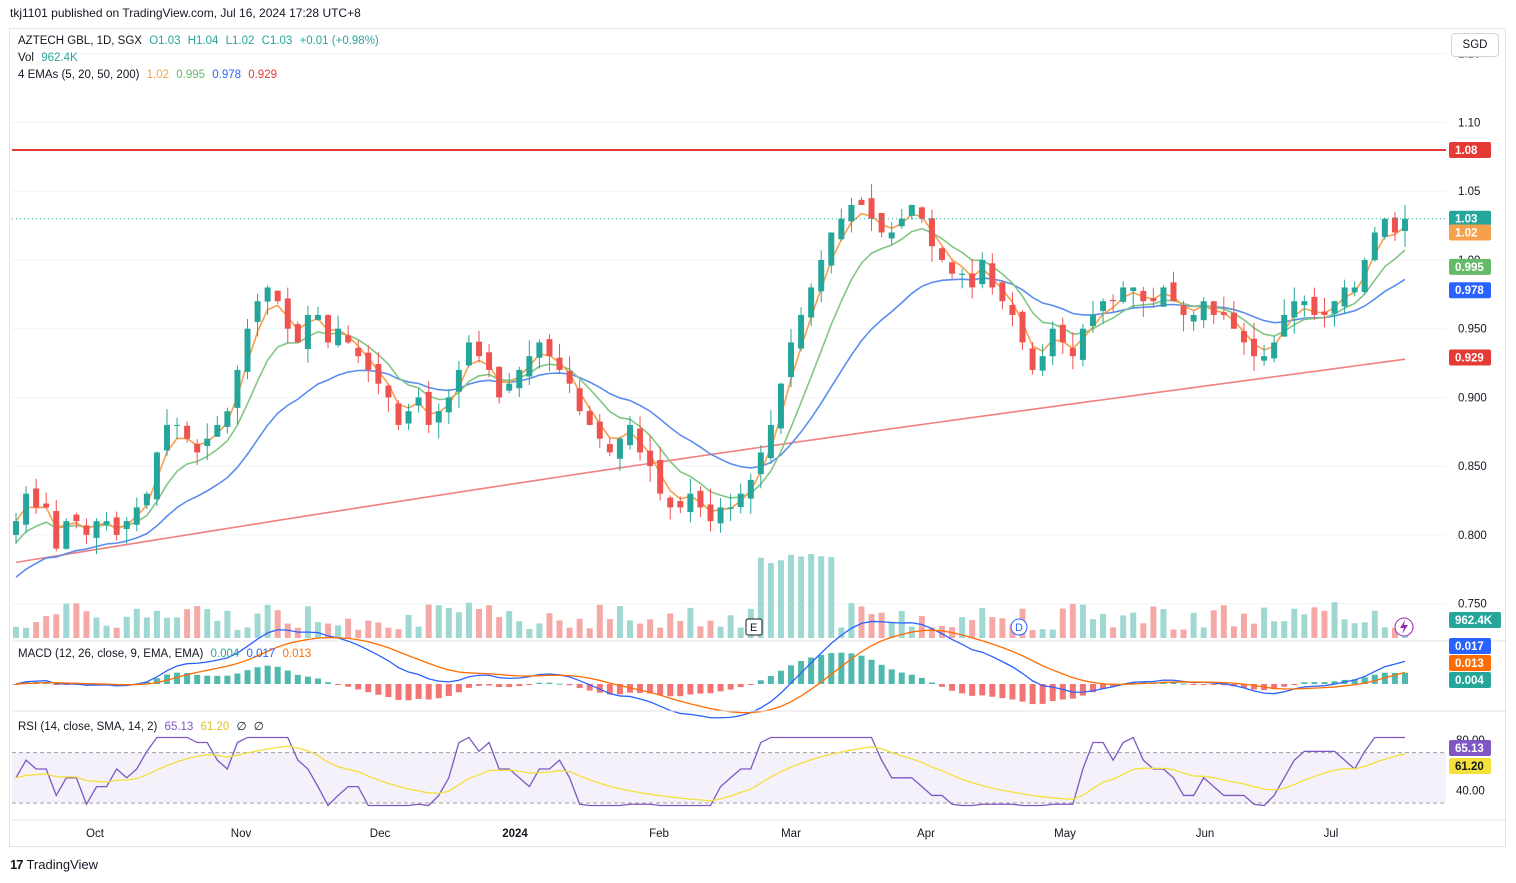 This screenshot has width=1516, height=883. What do you see at coordinates (1469, 647) in the screenshot?
I see `macd-label-text: 0.017` at bounding box center [1469, 647].